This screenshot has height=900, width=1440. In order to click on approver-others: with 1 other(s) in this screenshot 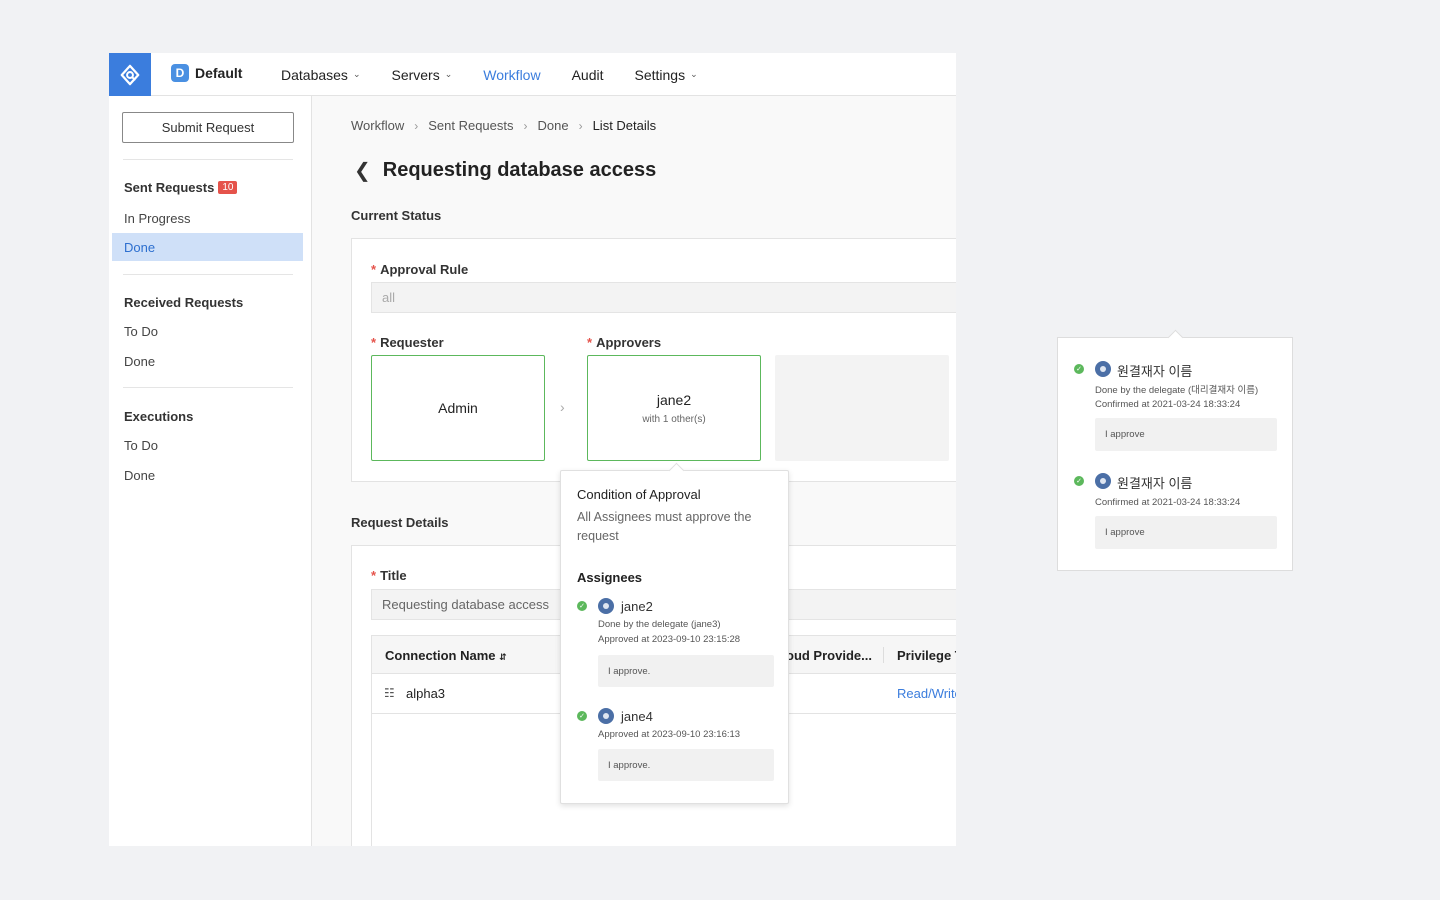, I will do `click(674, 419)`.